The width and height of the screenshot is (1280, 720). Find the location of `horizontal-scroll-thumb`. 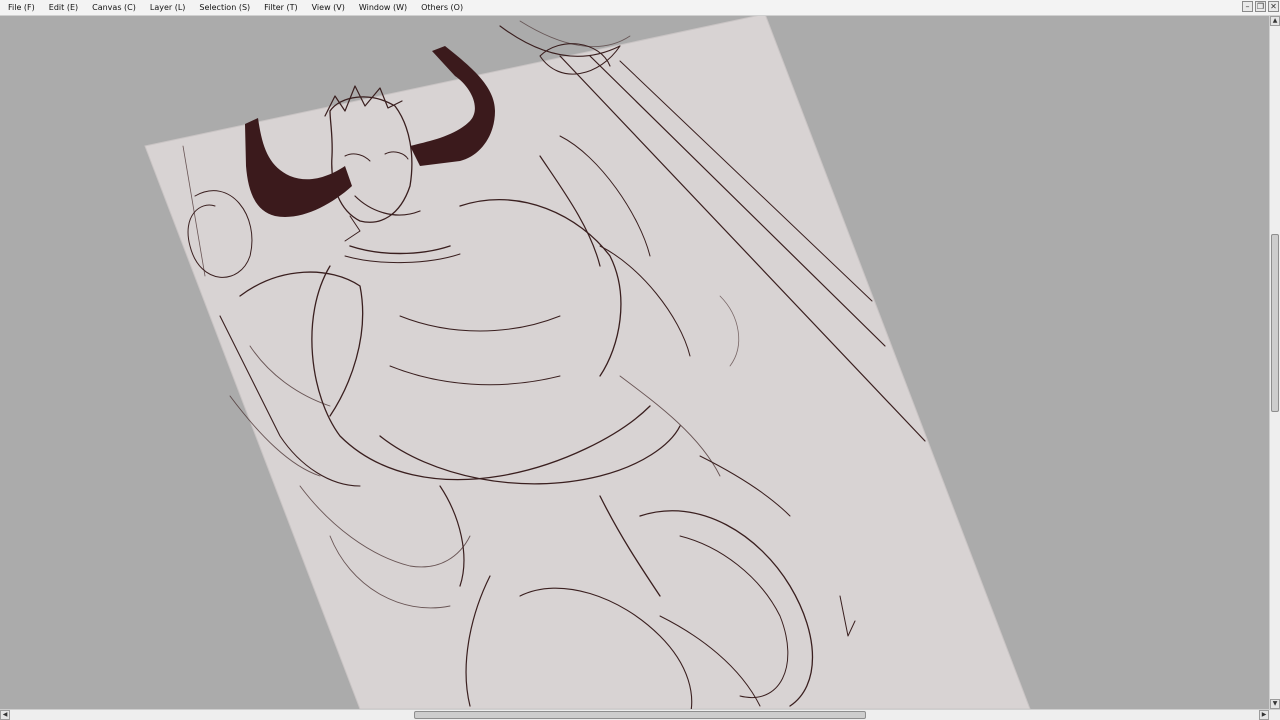

horizontal-scroll-thumb is located at coordinates (640, 715).